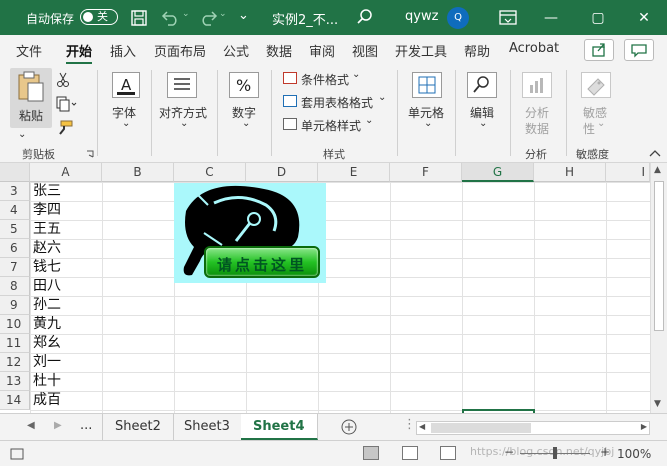 The width and height of the screenshot is (667, 466). I want to click on row-header: 14, so click(15, 400).